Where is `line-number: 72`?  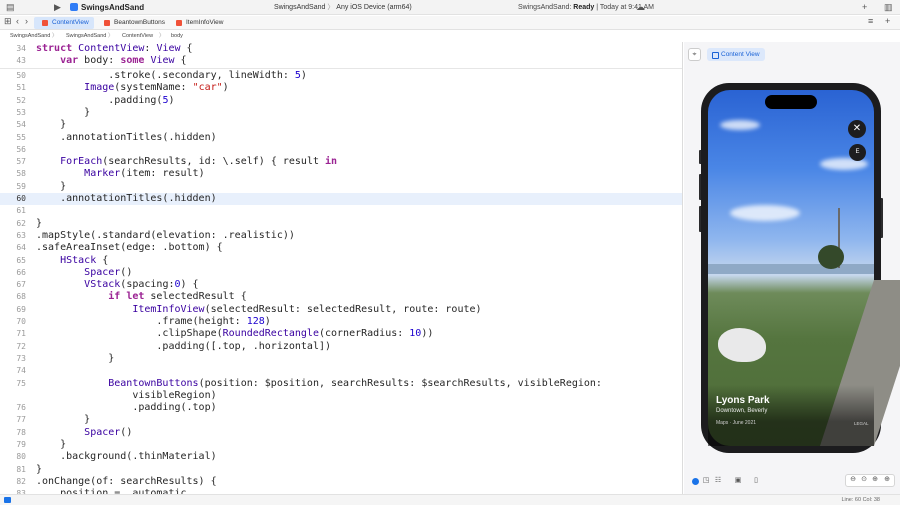
line-number: 72 is located at coordinates (13, 347).